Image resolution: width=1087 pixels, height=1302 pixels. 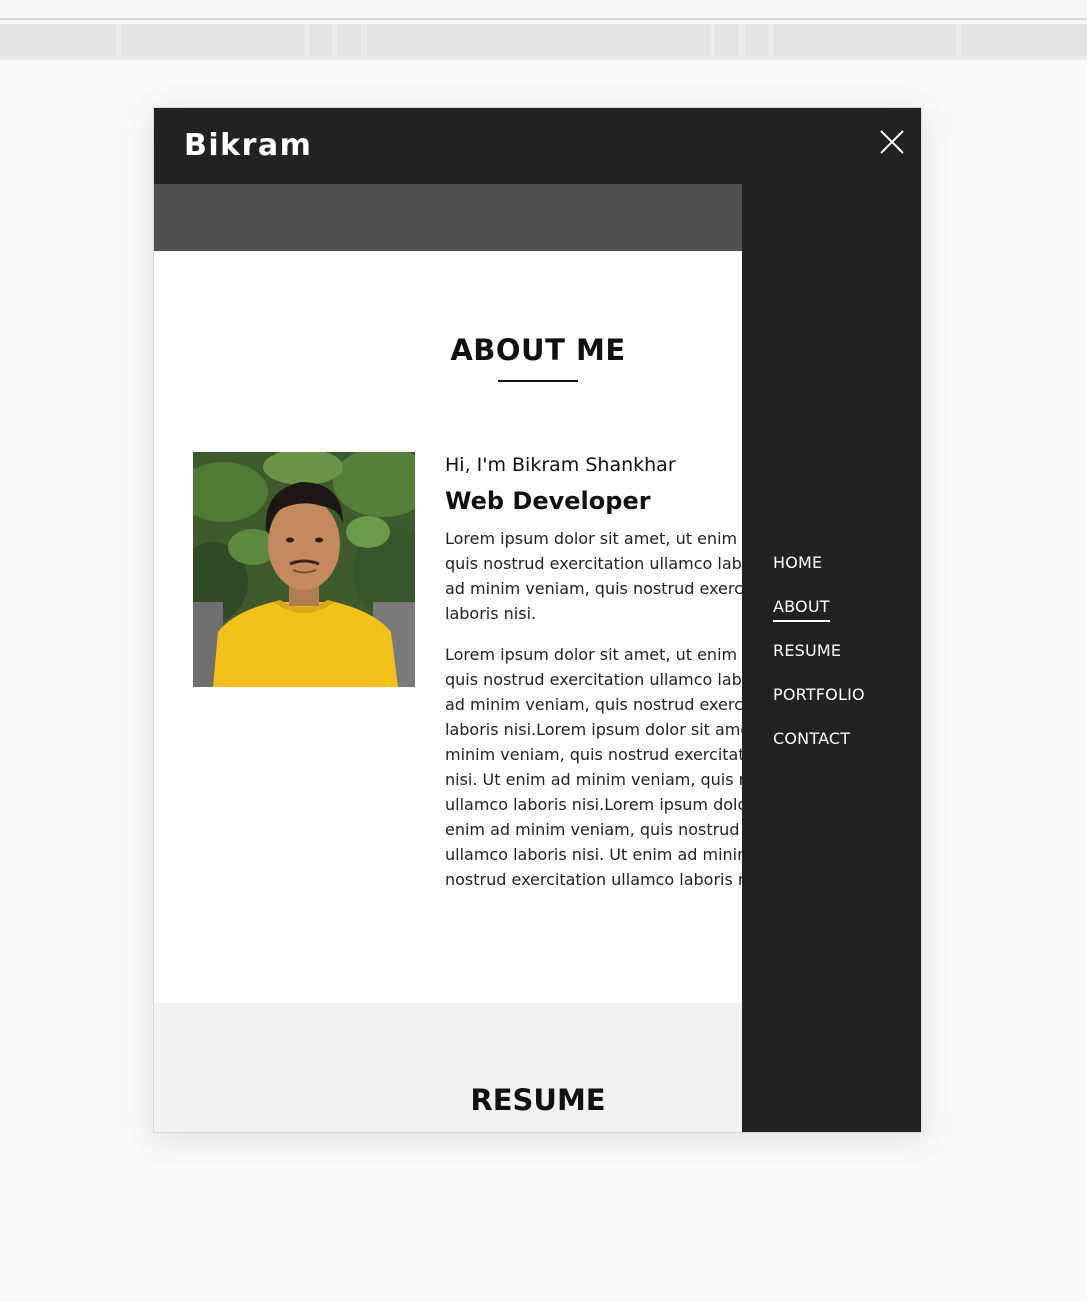 I want to click on resume-section: RESUME, so click(x=448, y=1067).